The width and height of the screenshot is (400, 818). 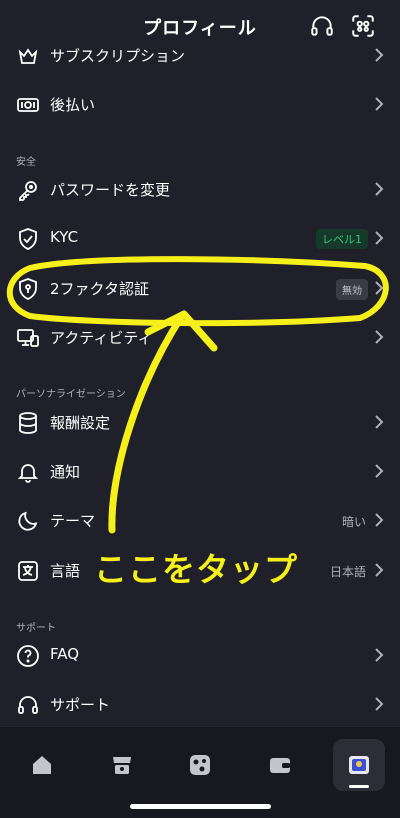 I want to click on menu-item-change-password: パスワードを変更, so click(x=200, y=190).